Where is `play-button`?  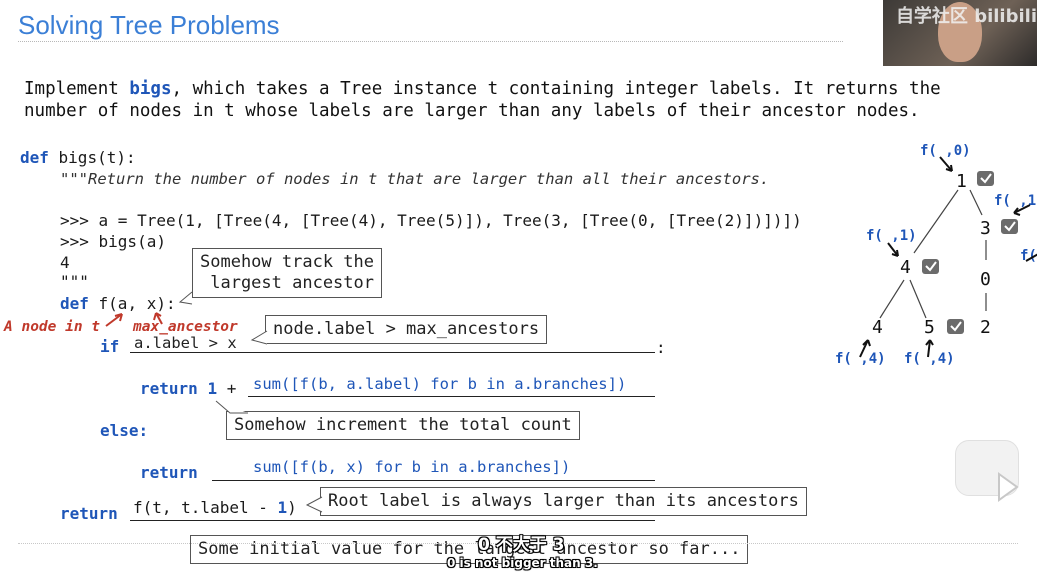
play-button is located at coordinates (987, 471).